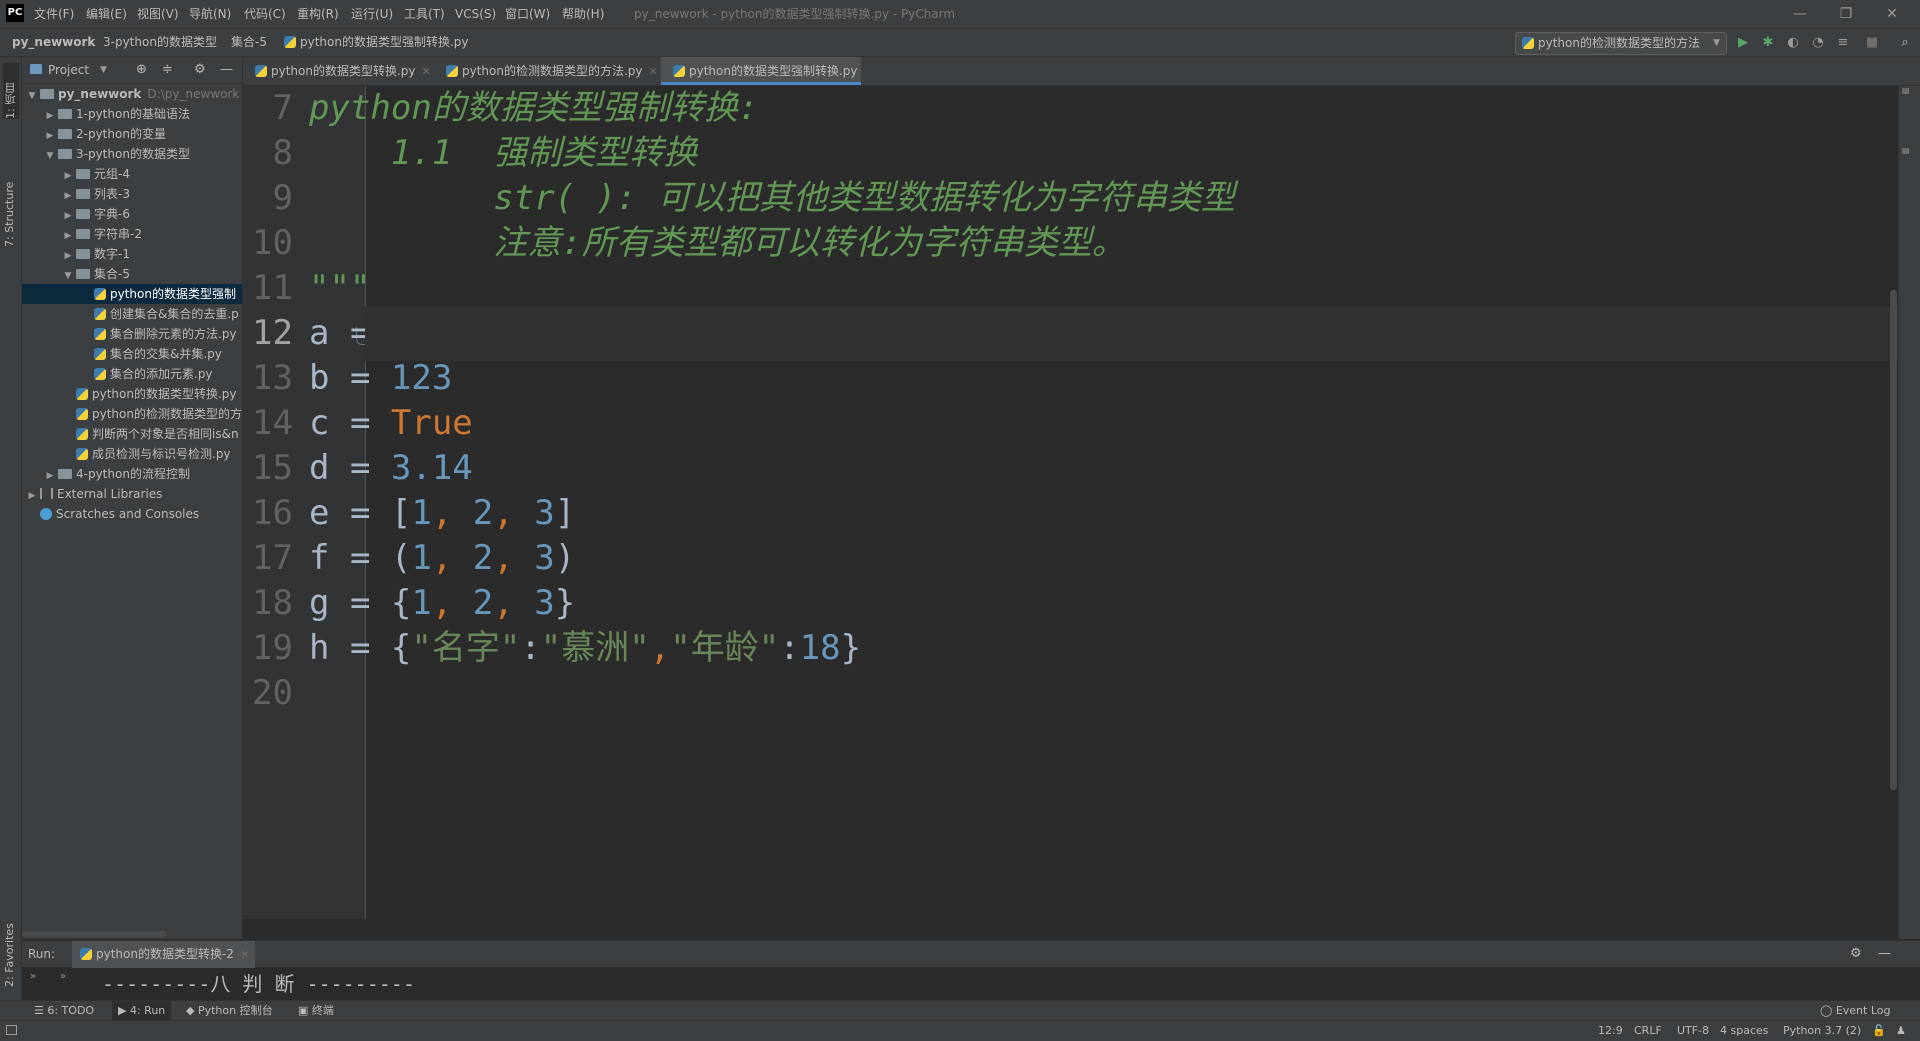 The width and height of the screenshot is (1920, 1041). Describe the element at coordinates (1822, 1031) in the screenshot. I see `python-interpreter: Python 3.7 (2)` at that location.